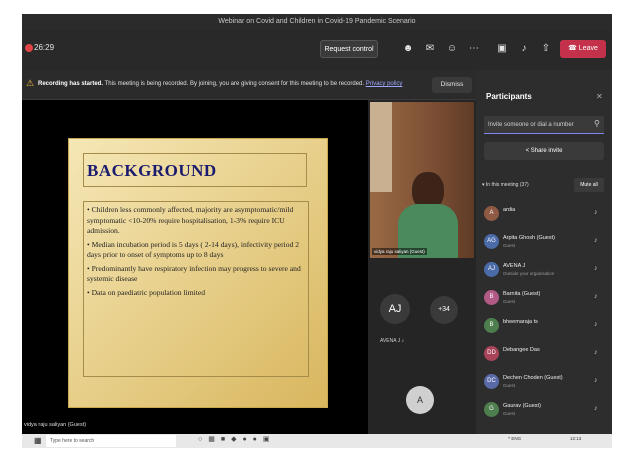 This screenshot has width=619, height=457. I want to click on chat-icon: ✉, so click(430, 49).